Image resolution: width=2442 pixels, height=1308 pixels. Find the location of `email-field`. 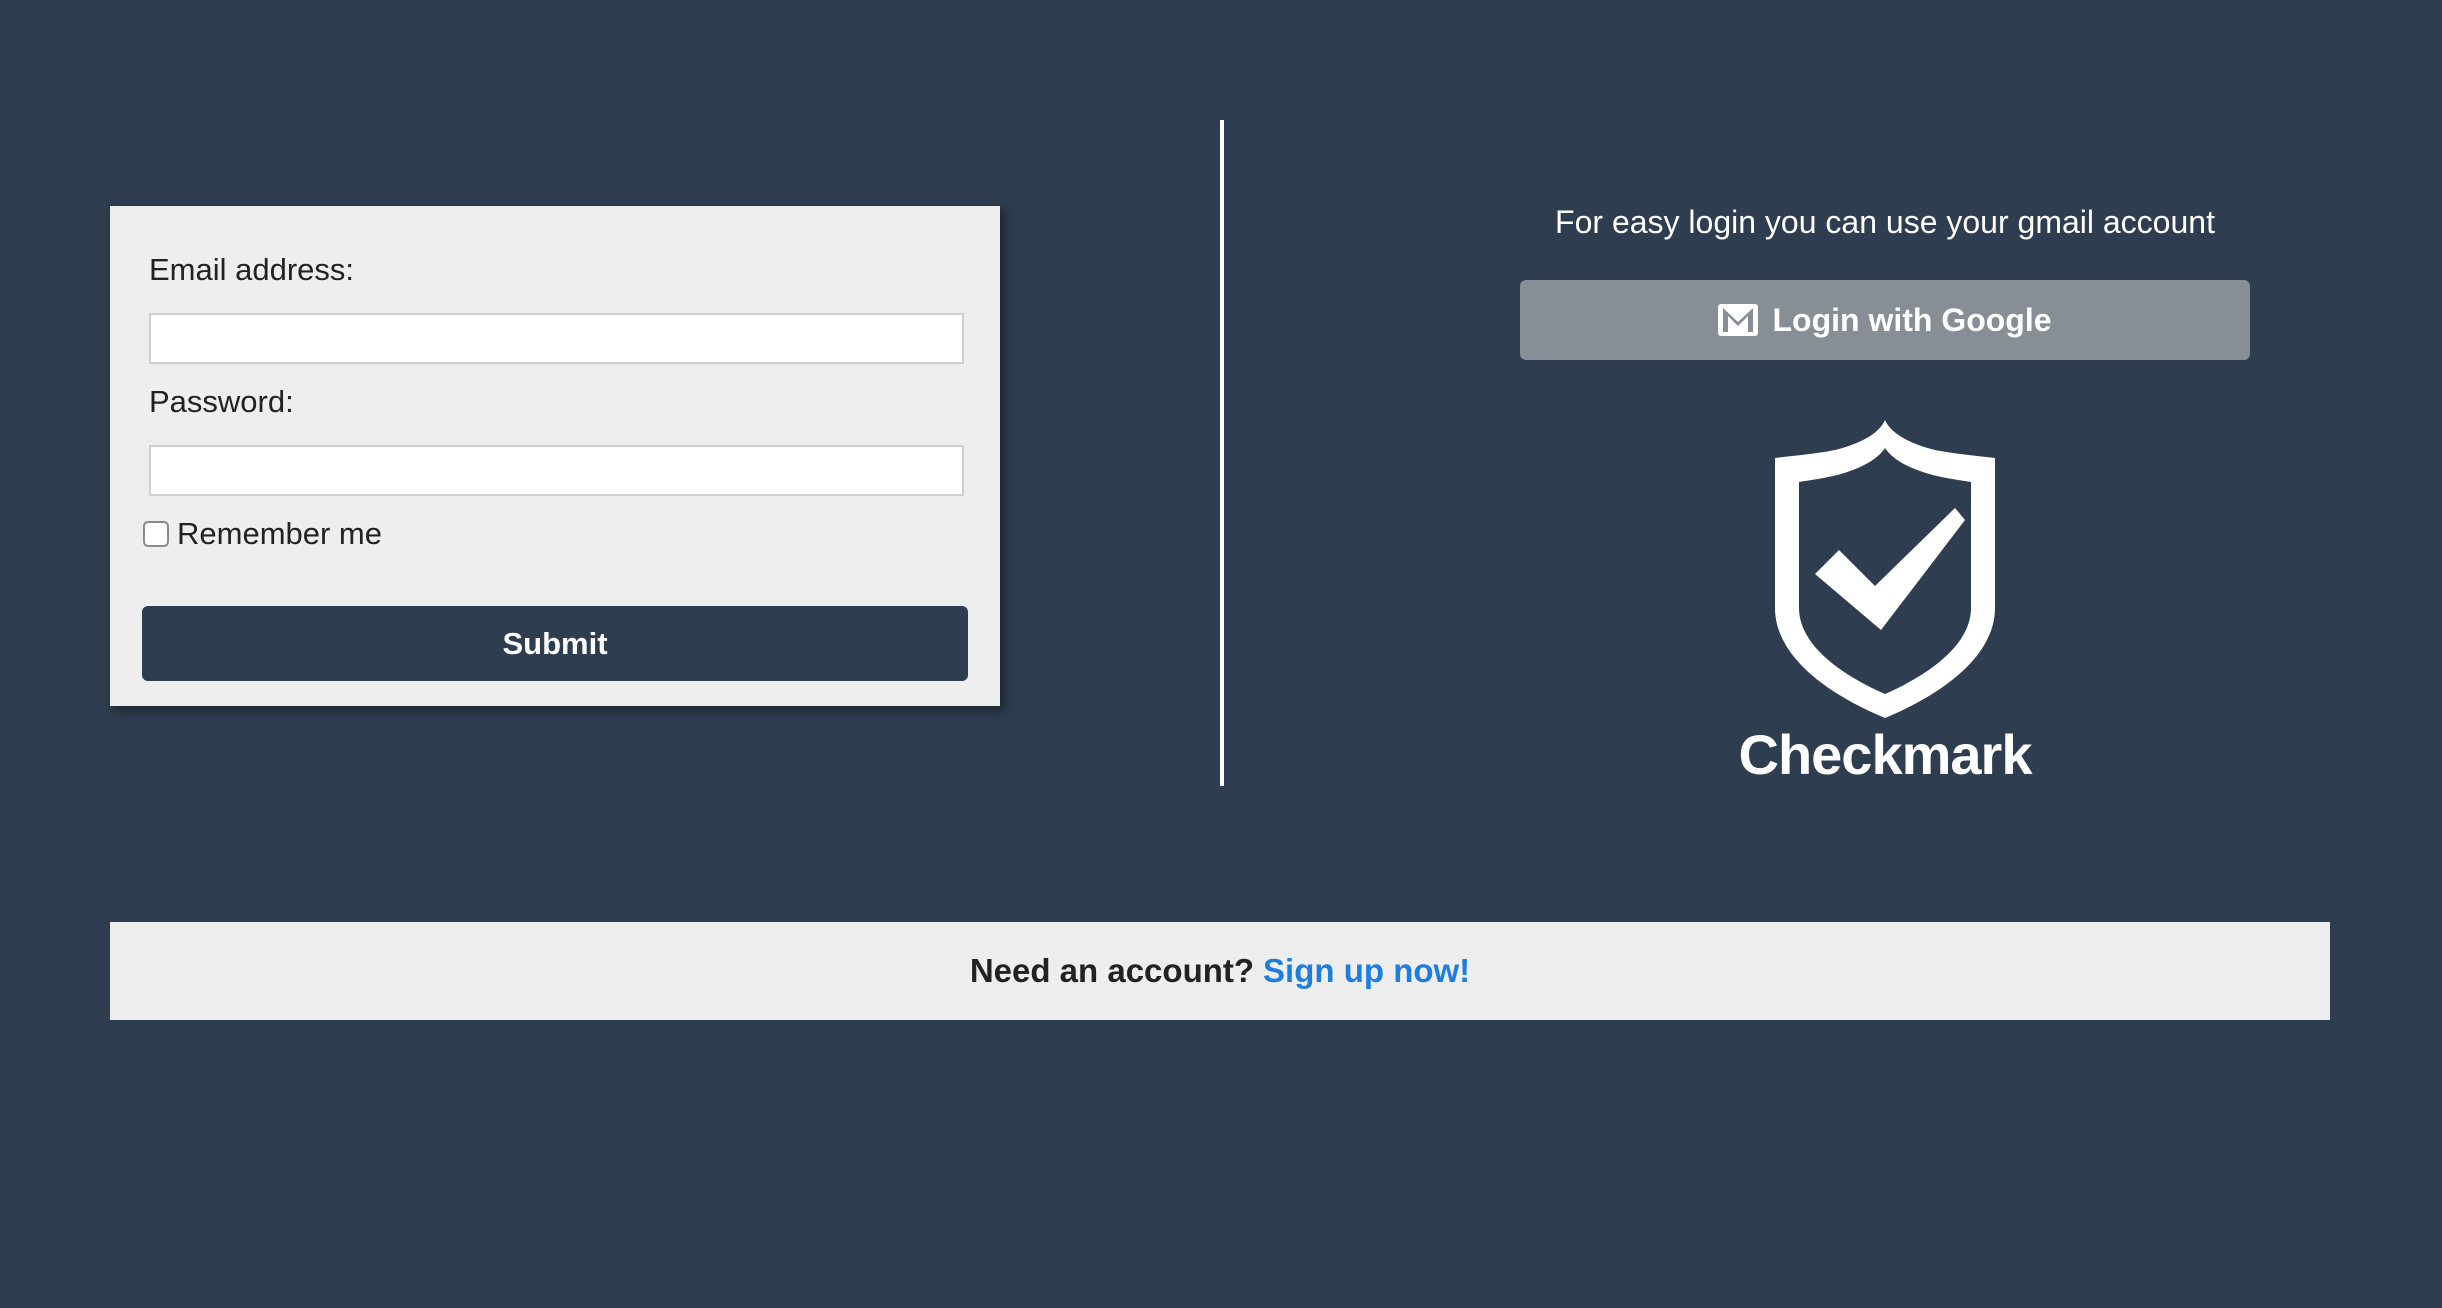

email-field is located at coordinates (556, 338).